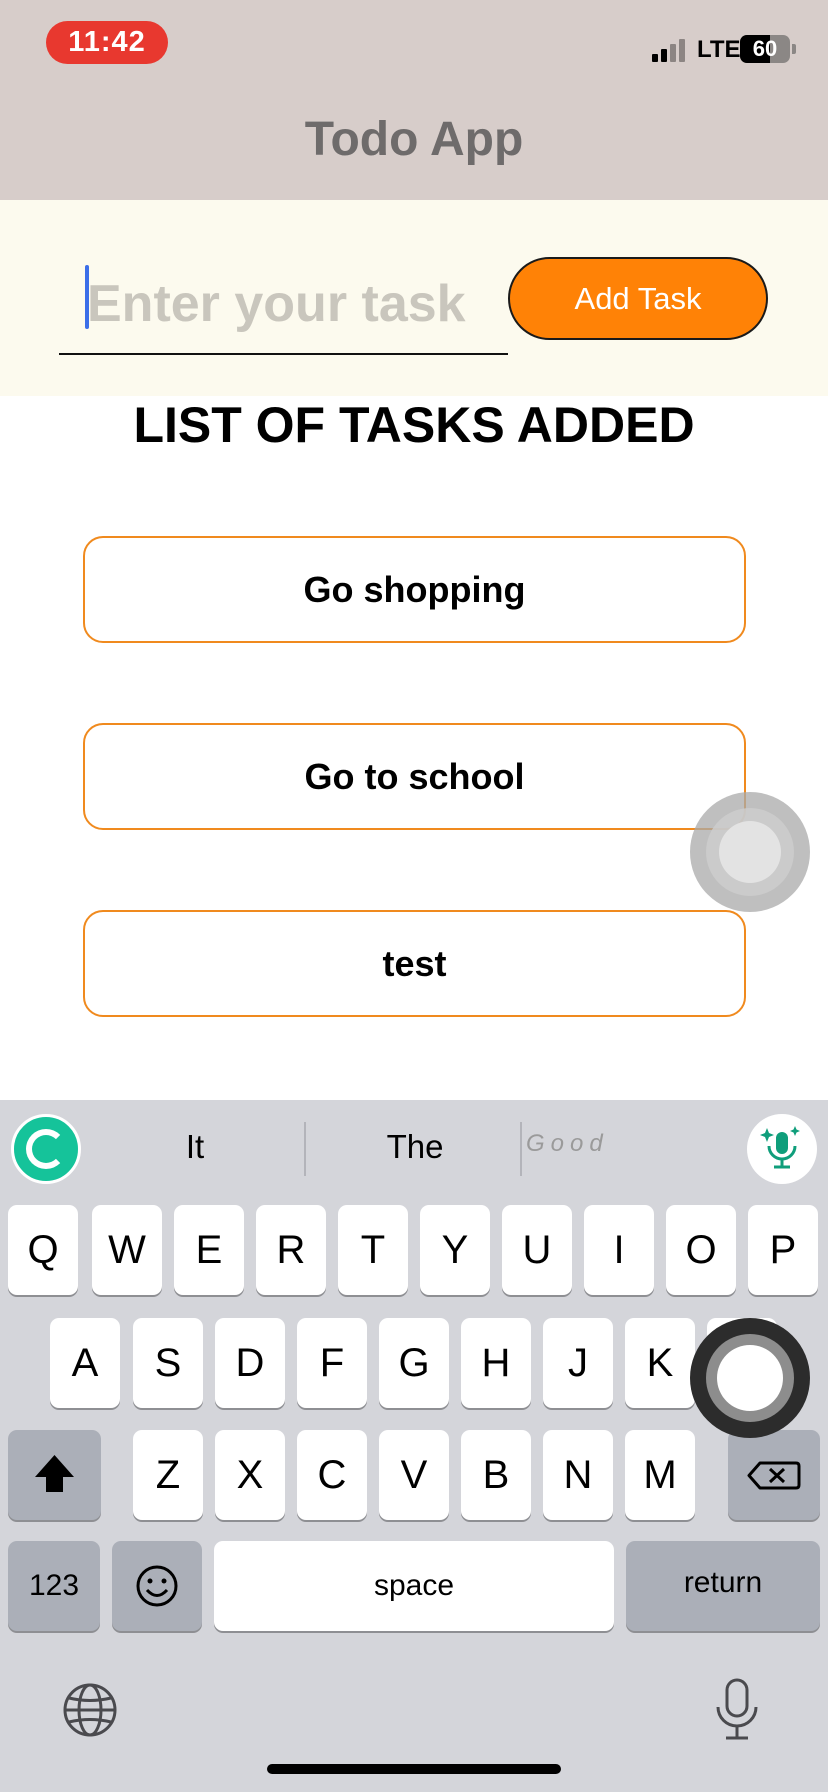 This screenshot has height=1792, width=828. What do you see at coordinates (567, 1144) in the screenshot?
I see `suggestion-item-faded: Good` at bounding box center [567, 1144].